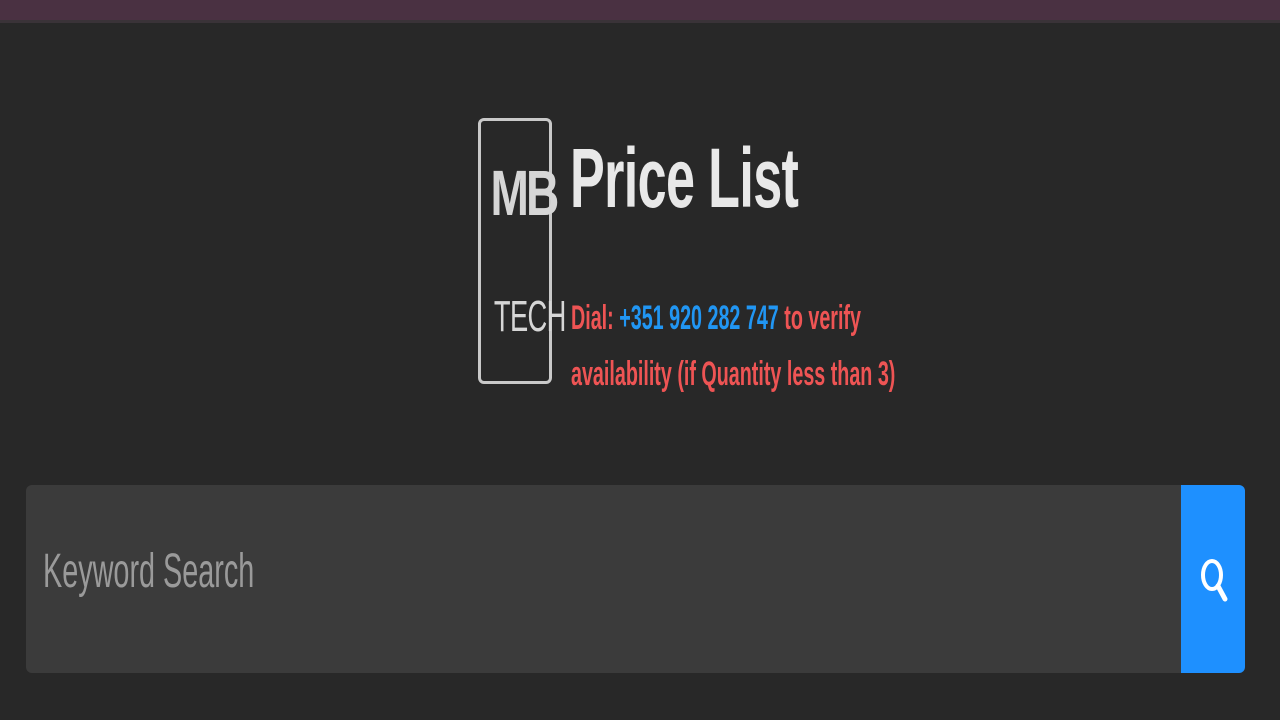 The height and width of the screenshot is (720, 1280). Describe the element at coordinates (525, 193) in the screenshot. I see `logo-mb-text: MB` at that location.